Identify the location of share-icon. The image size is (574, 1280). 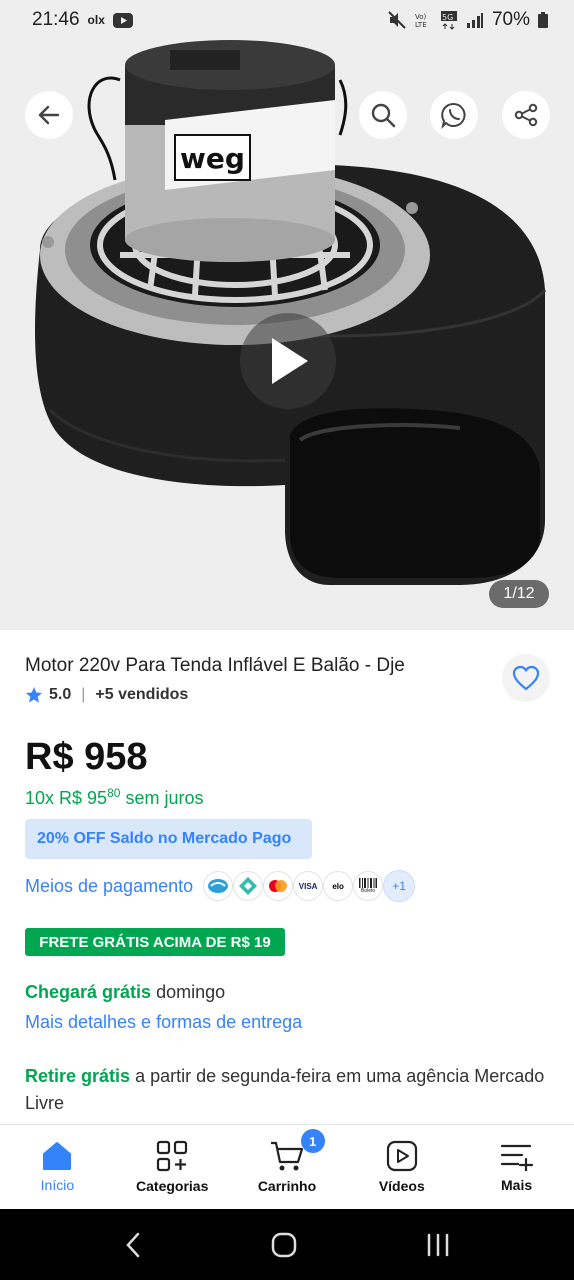
(526, 115).